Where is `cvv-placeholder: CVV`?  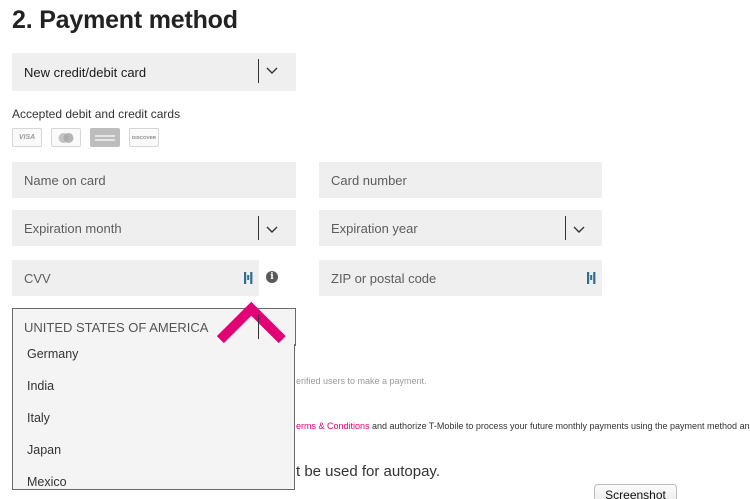
cvv-placeholder: CVV is located at coordinates (37, 278).